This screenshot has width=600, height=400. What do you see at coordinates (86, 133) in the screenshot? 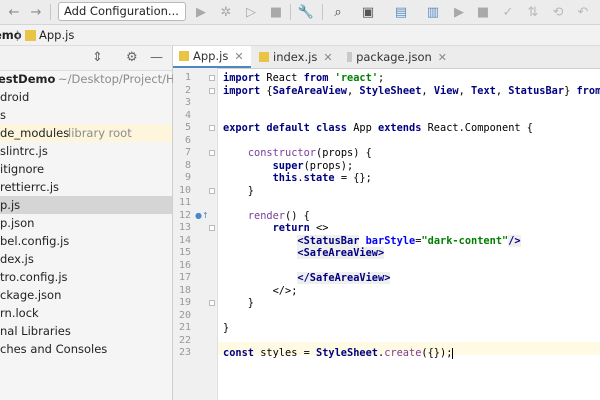
I see `tree-item-node-modules: de_modules library root` at bounding box center [86, 133].